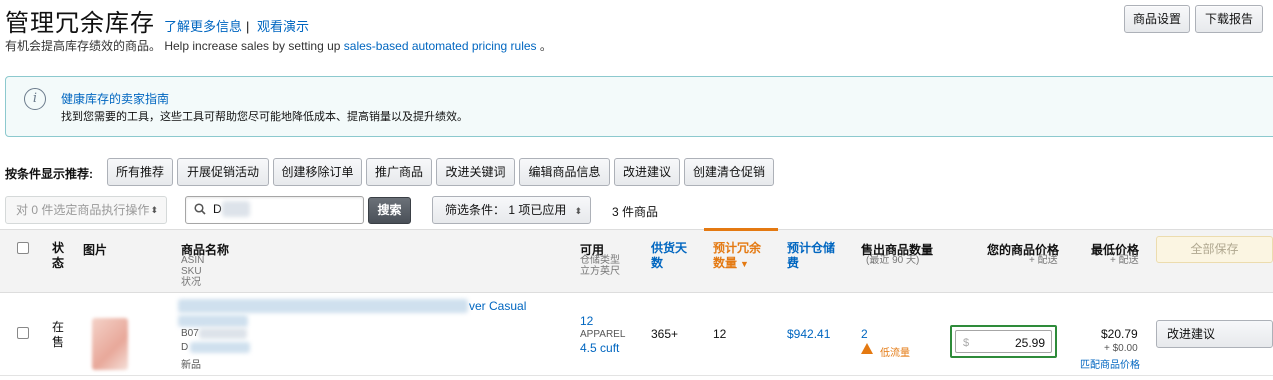  I want to click on asin-value: B07, so click(190, 333).